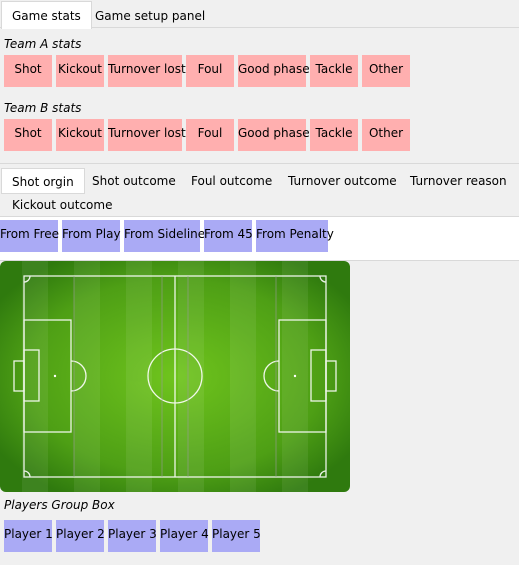 The image size is (519, 565). I want to click on player-4-button: Player 4, so click(184, 536).